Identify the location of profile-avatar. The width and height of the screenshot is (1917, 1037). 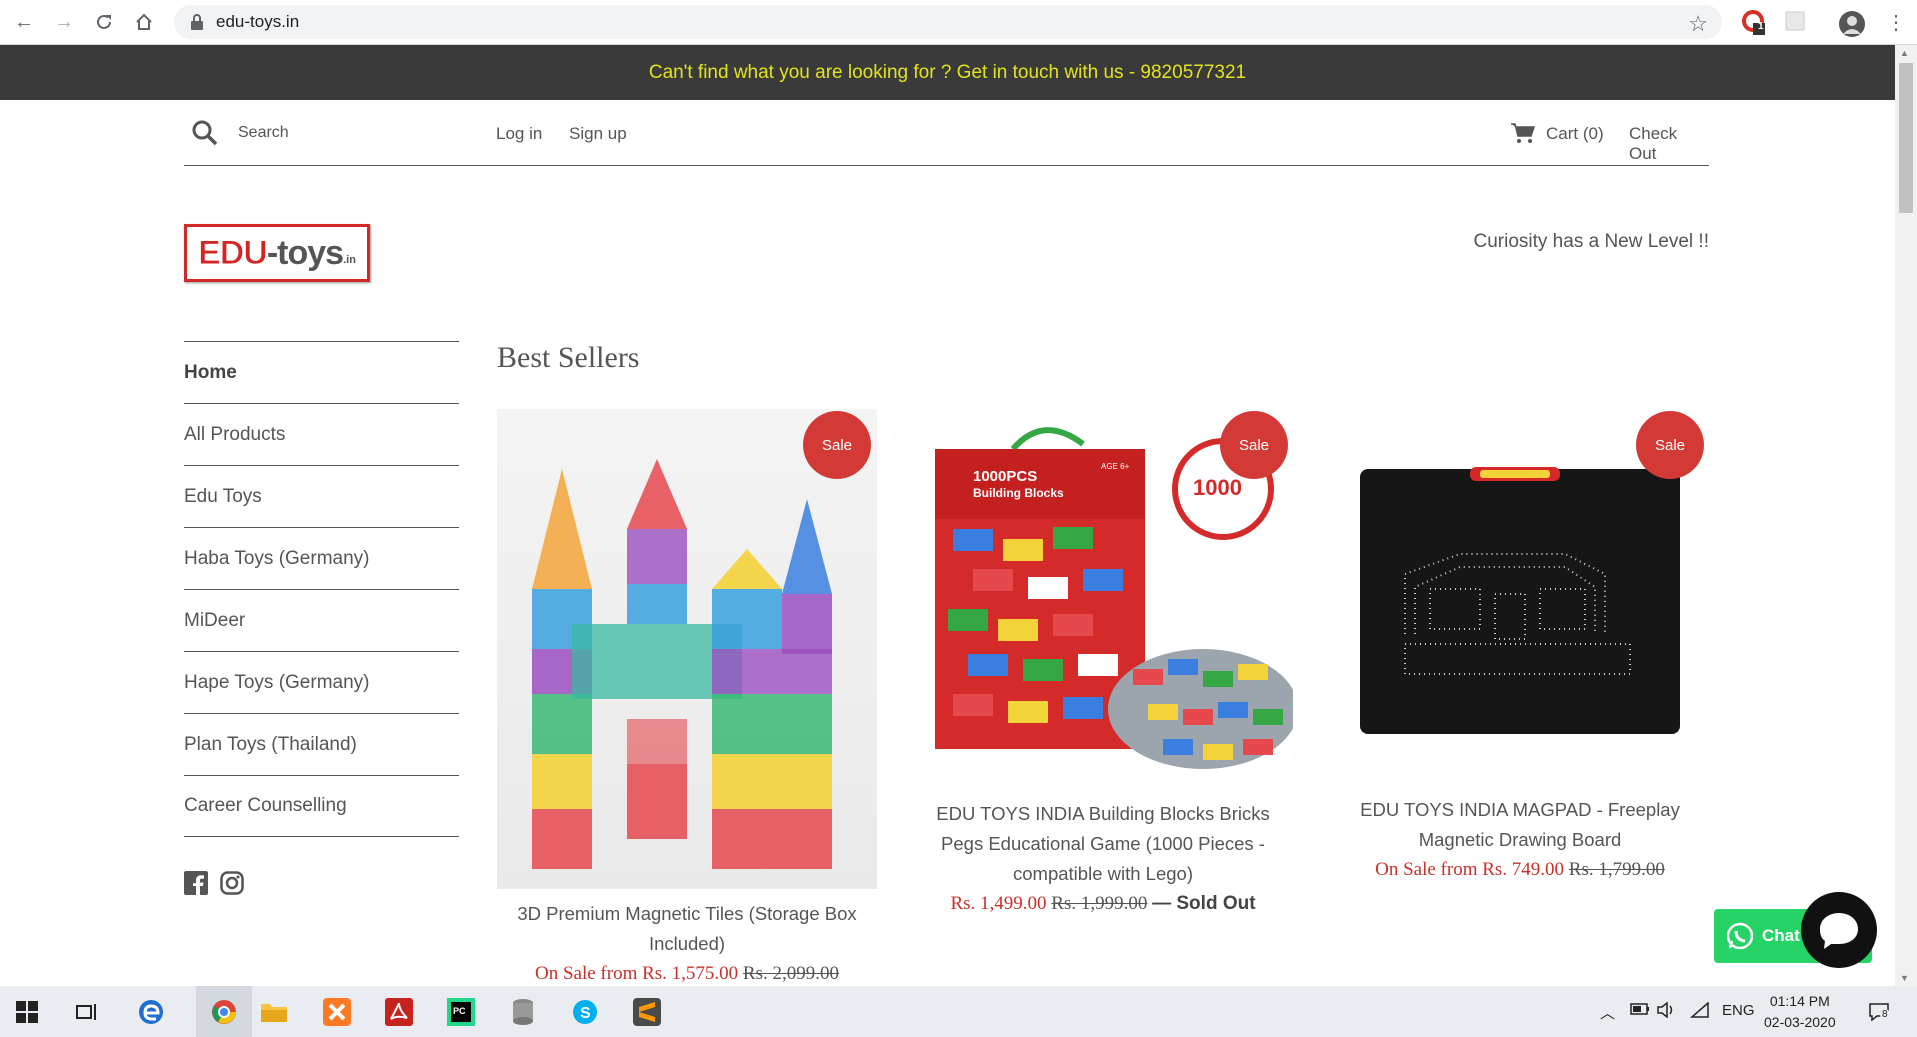
(1851, 23).